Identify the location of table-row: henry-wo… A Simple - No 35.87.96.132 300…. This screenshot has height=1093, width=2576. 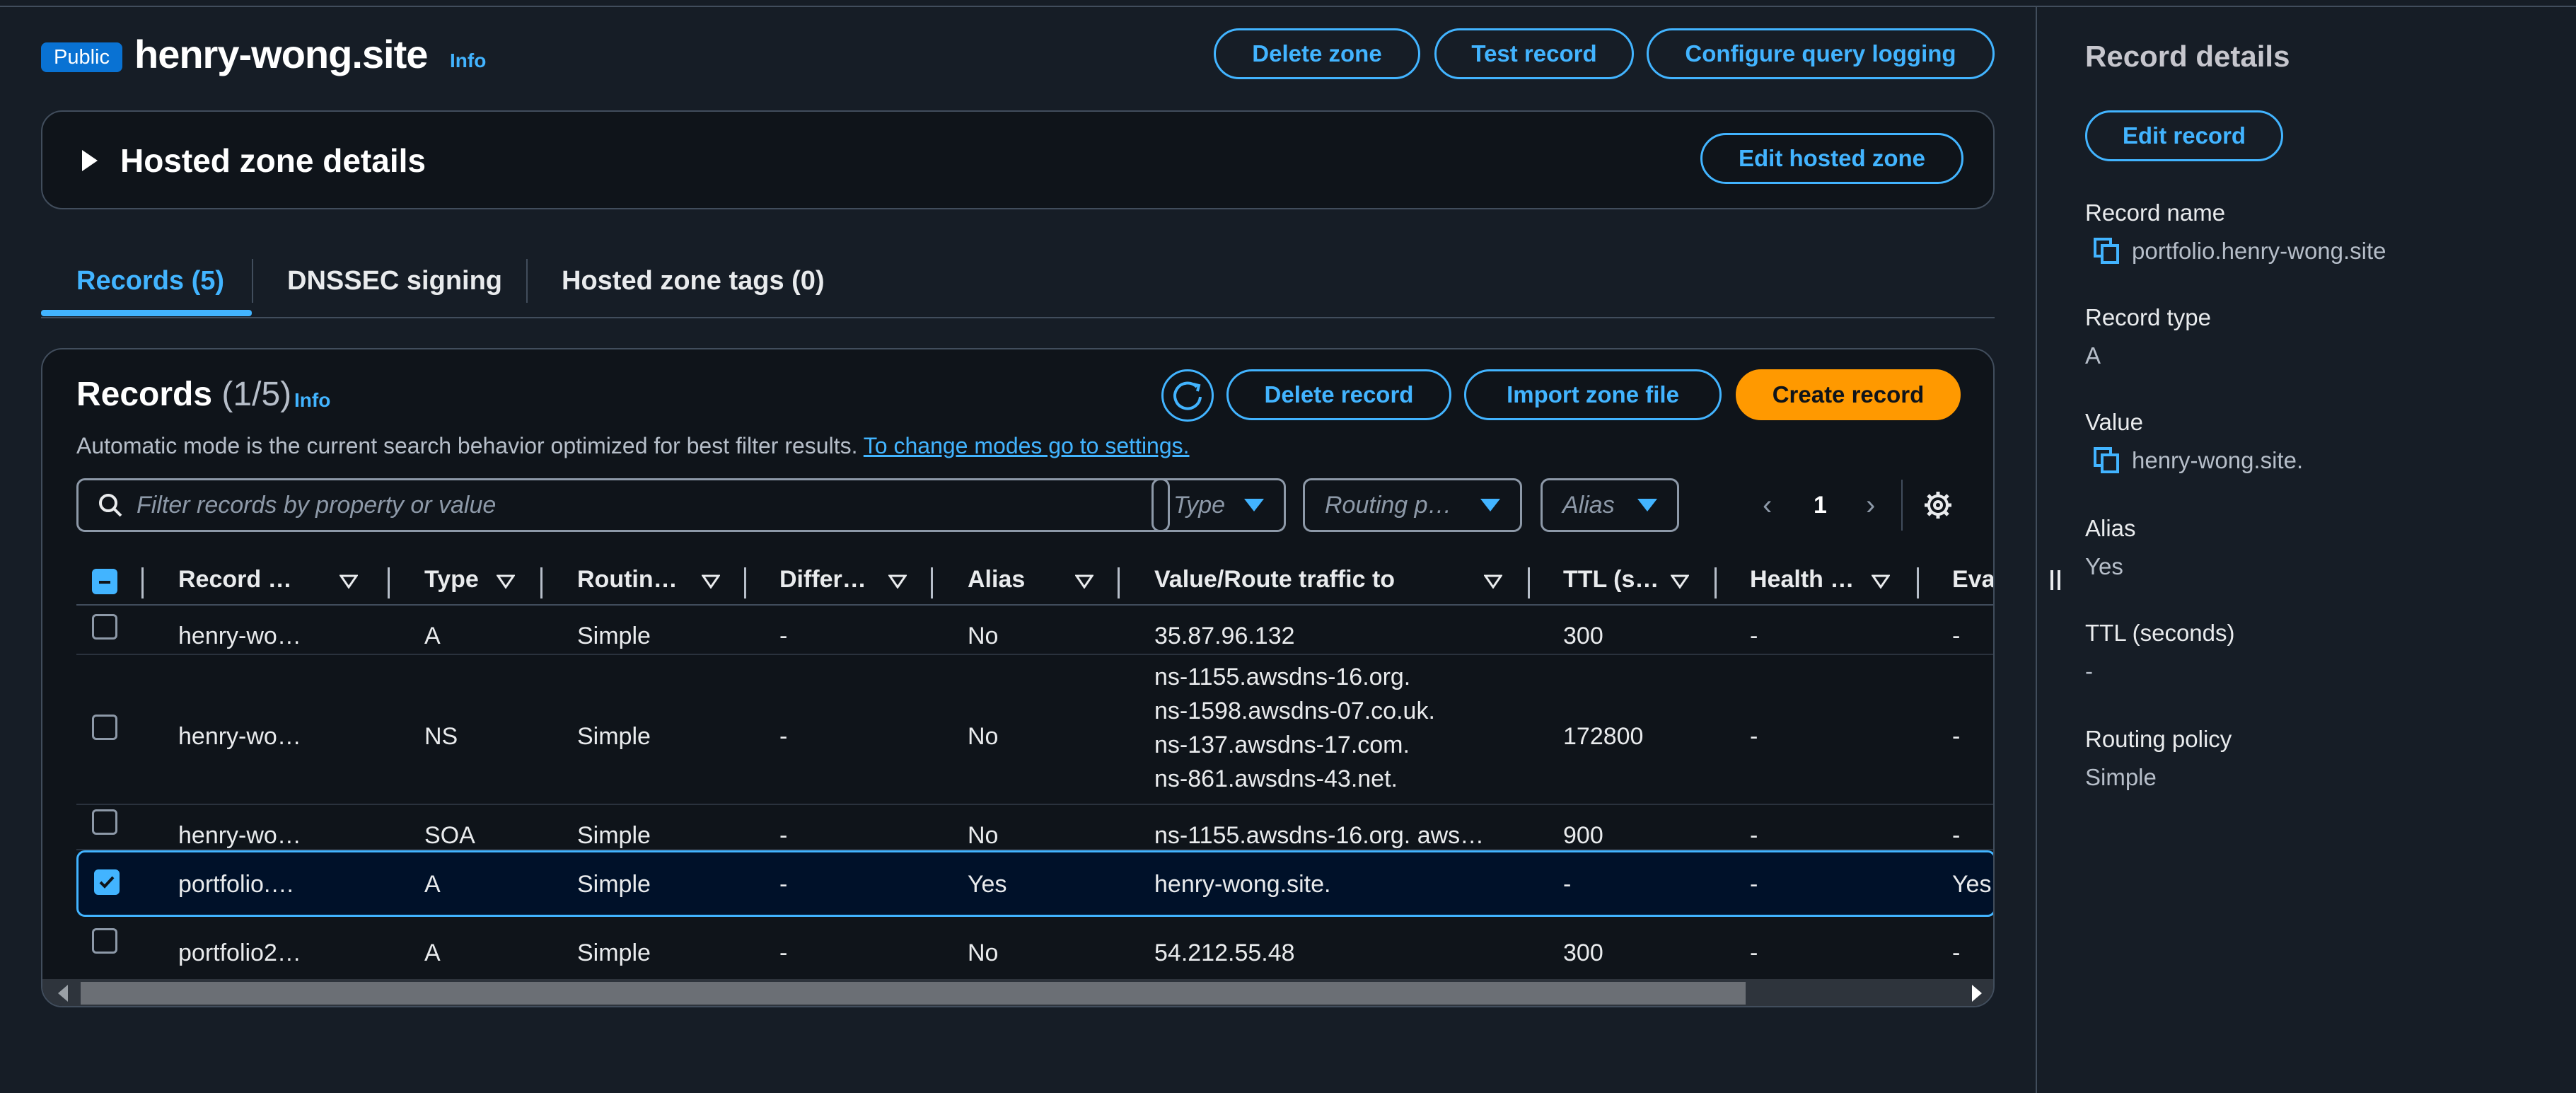
(1034, 630).